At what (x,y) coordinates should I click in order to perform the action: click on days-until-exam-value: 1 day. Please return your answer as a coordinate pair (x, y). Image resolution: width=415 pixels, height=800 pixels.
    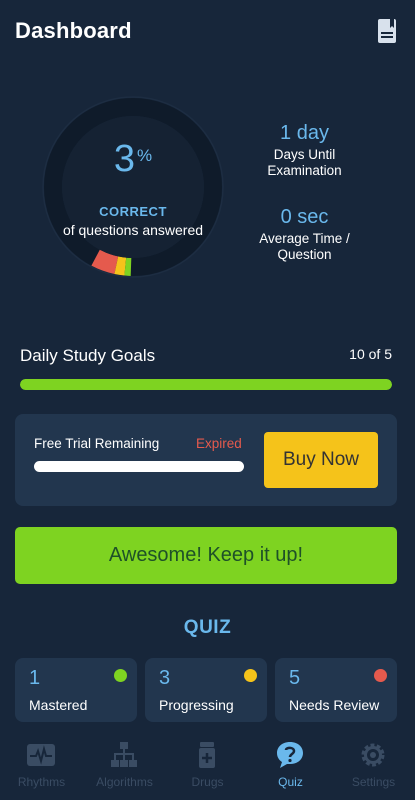
    Looking at the image, I should click on (304, 133).